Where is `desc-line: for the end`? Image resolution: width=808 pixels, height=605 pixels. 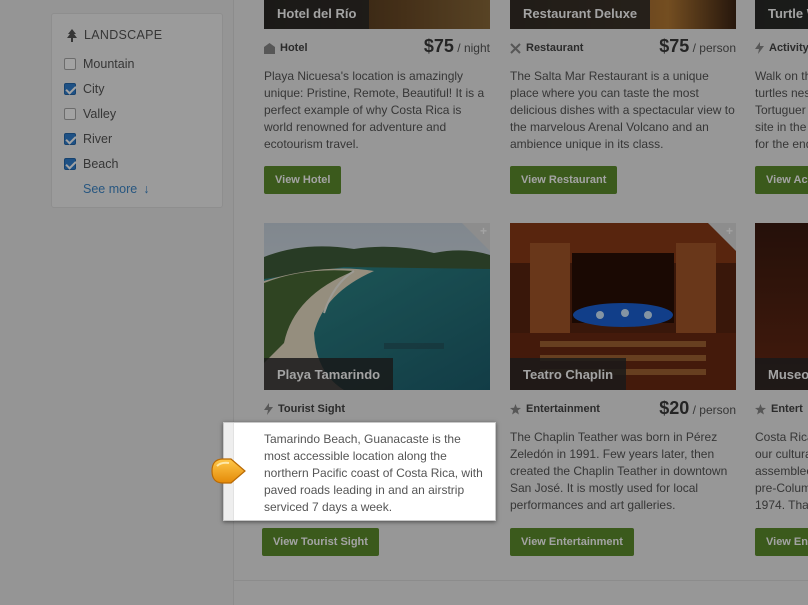 desc-line: for the end is located at coordinates (781, 144).